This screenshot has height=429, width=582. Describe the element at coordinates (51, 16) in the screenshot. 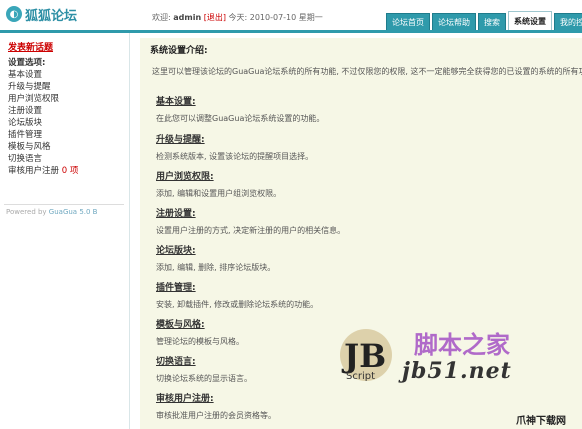

I see `logo-text: 狐狐论坛` at that location.